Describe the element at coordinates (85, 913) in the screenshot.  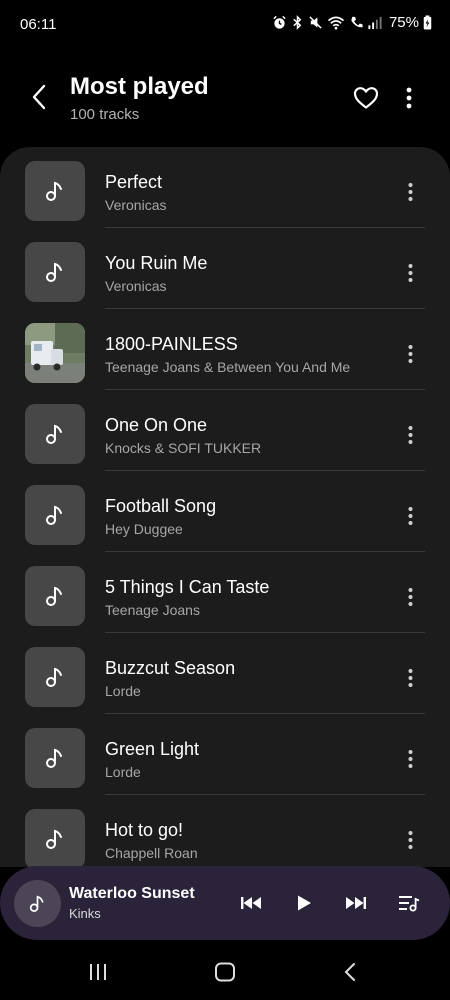
I see `now-playing-artist: Kinks` at that location.